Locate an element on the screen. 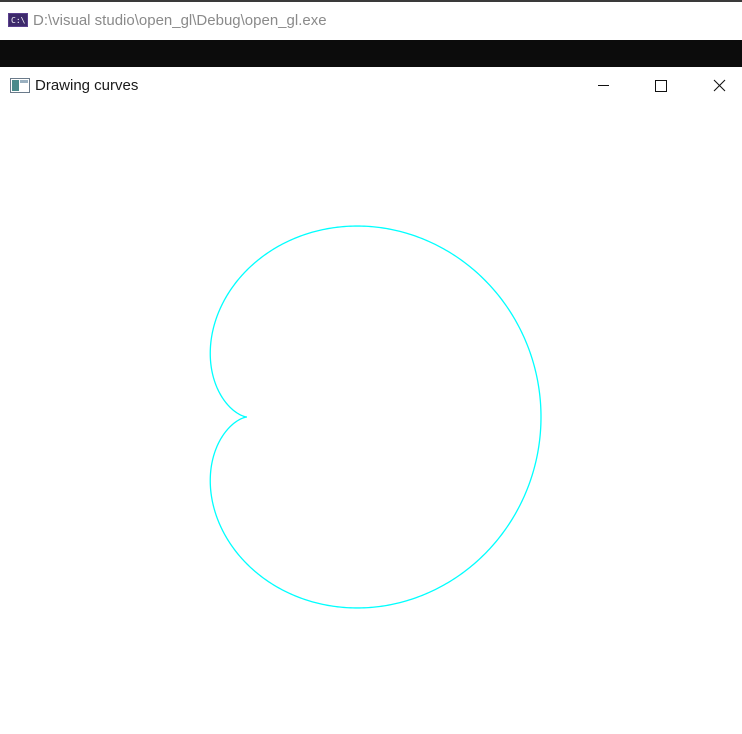  minimize-icon is located at coordinates (603, 85).